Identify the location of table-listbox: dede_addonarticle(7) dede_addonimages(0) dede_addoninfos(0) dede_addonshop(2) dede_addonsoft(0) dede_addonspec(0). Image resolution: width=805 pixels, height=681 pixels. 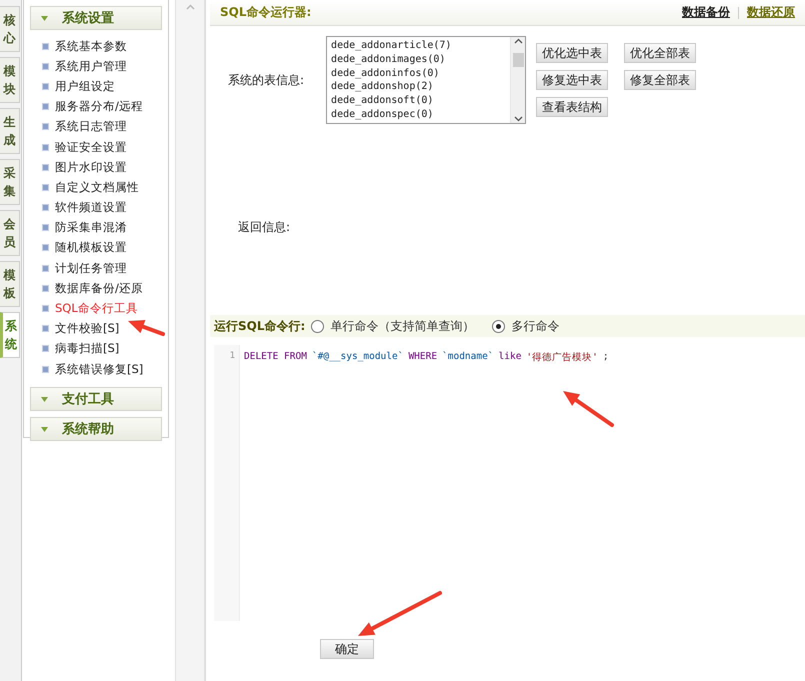
(426, 80).